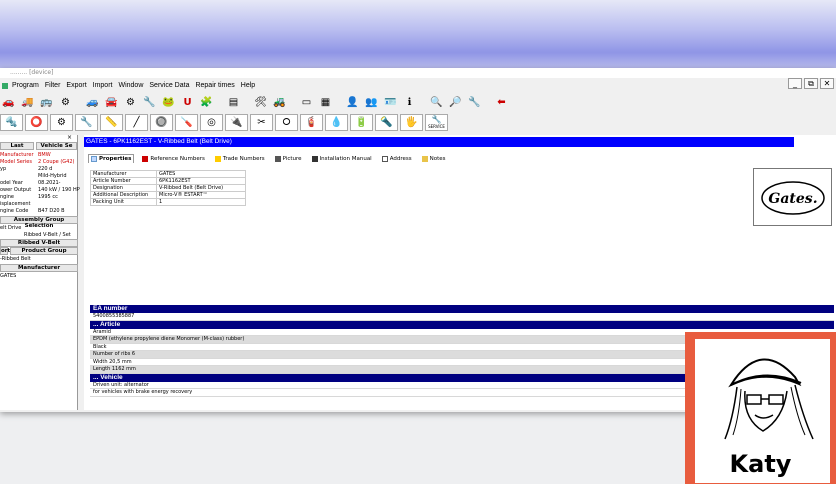 The width and height of the screenshot is (836, 484). I want to click on panel-close-icon: ×, so click(69, 137).